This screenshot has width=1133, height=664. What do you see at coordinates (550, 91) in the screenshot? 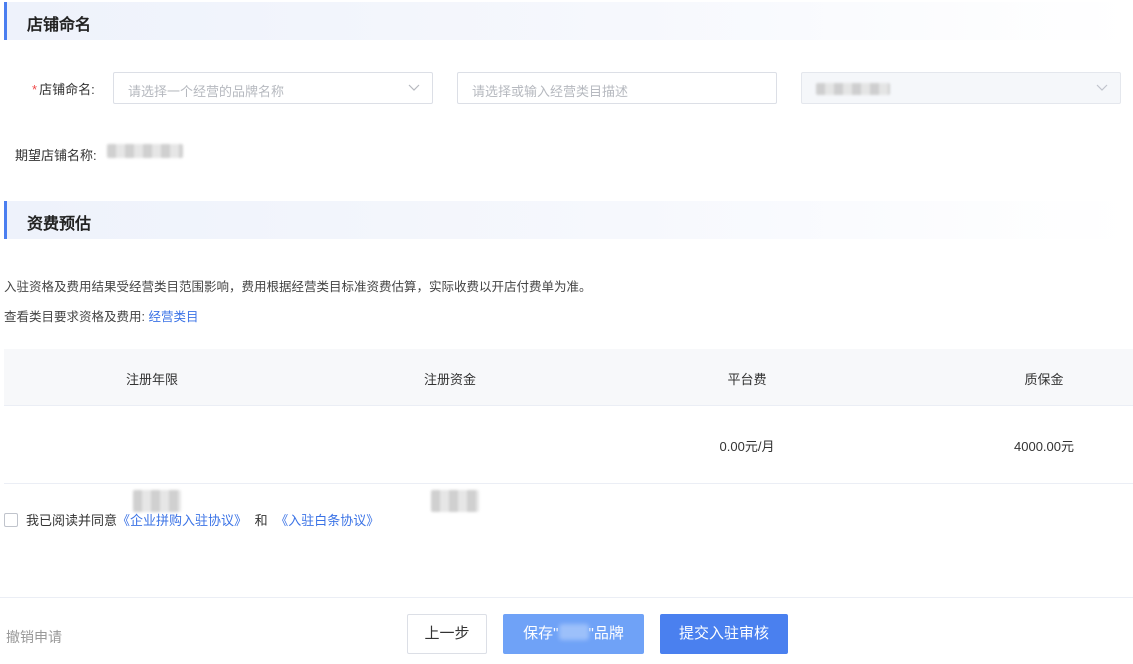
I see `category-input-placeholder: 请选择或输入经营类目描述` at bounding box center [550, 91].